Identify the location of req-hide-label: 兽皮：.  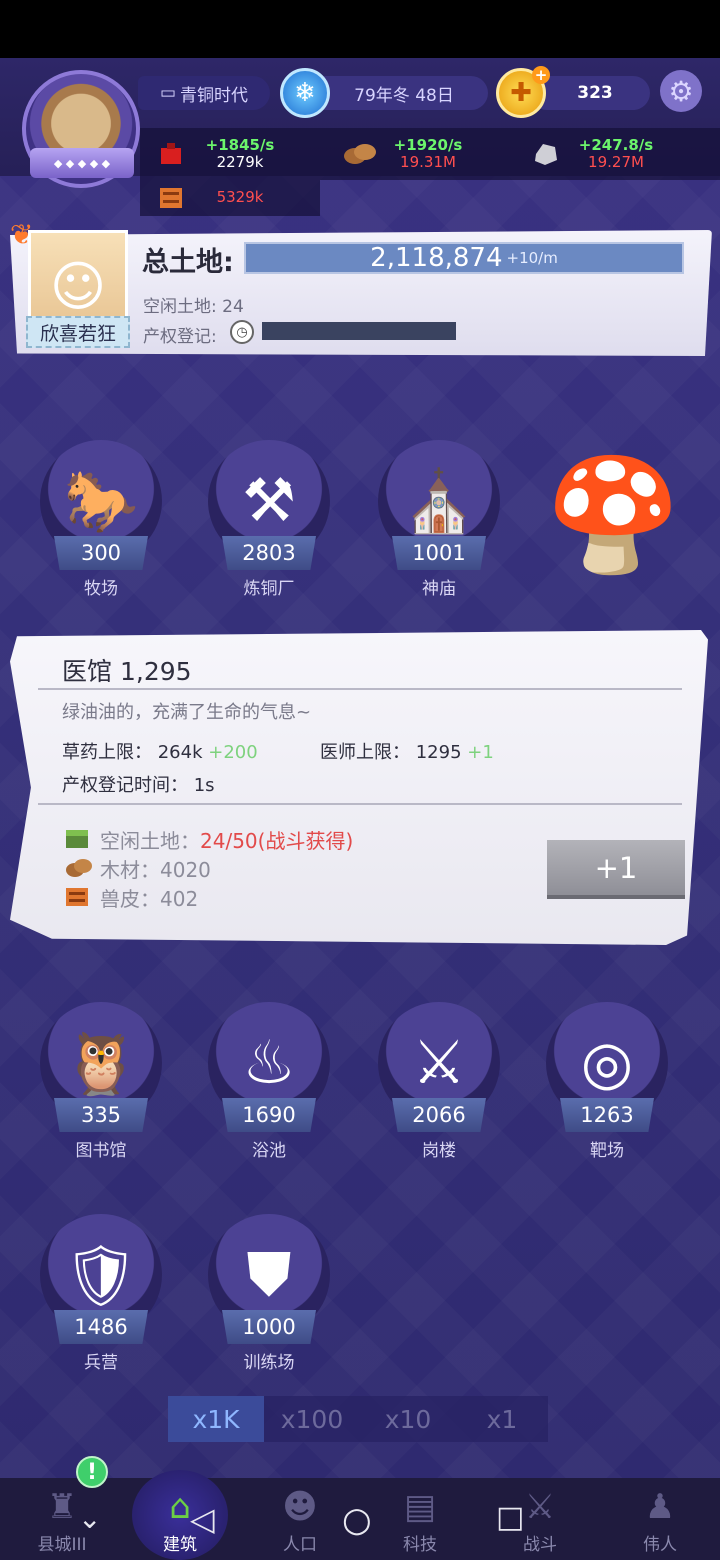
(130, 899).